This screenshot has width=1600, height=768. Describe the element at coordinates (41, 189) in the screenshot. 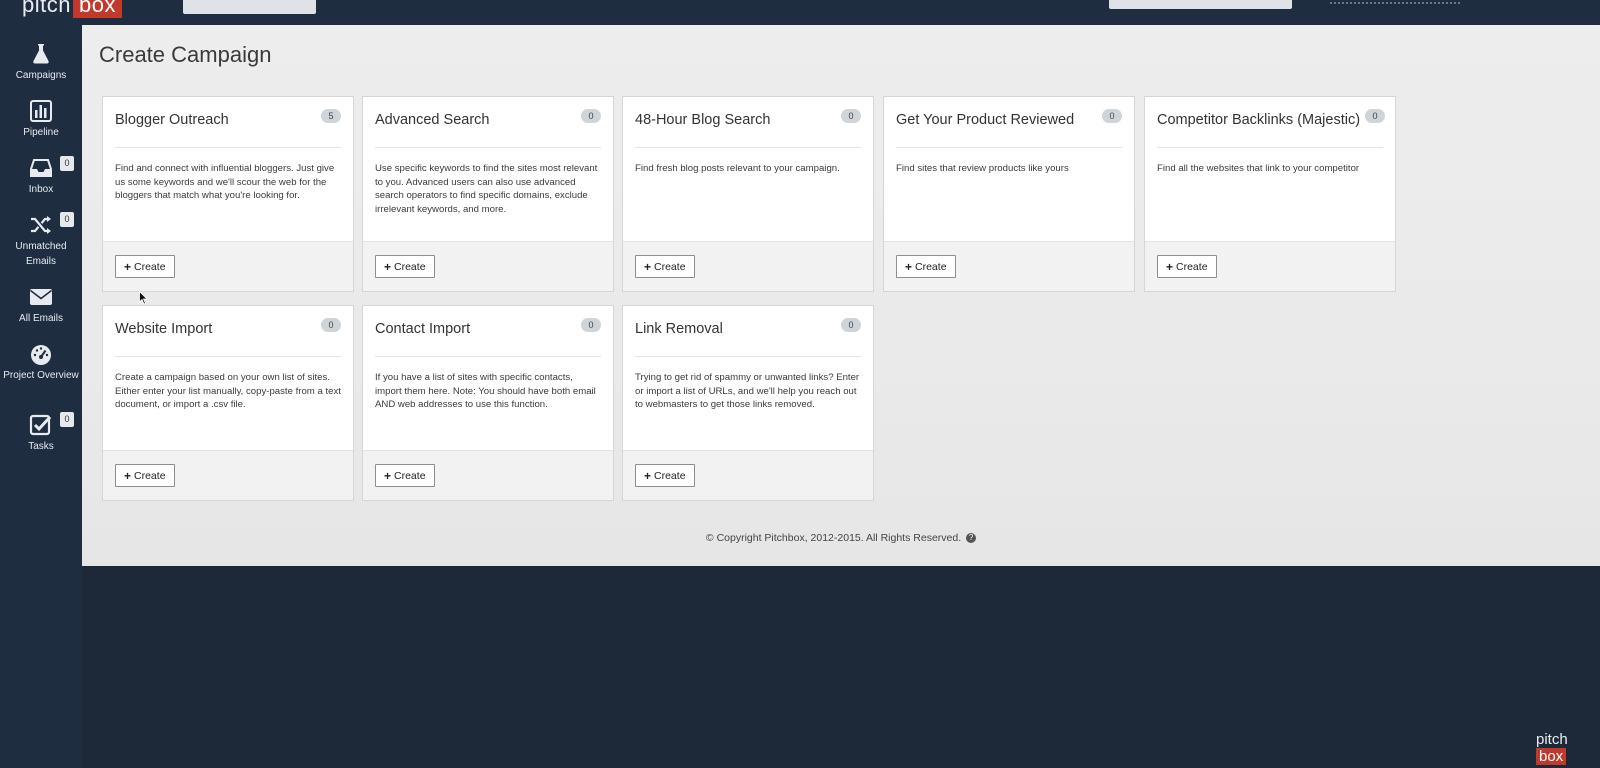

I see `sidebar-item-label: Inbox` at that location.